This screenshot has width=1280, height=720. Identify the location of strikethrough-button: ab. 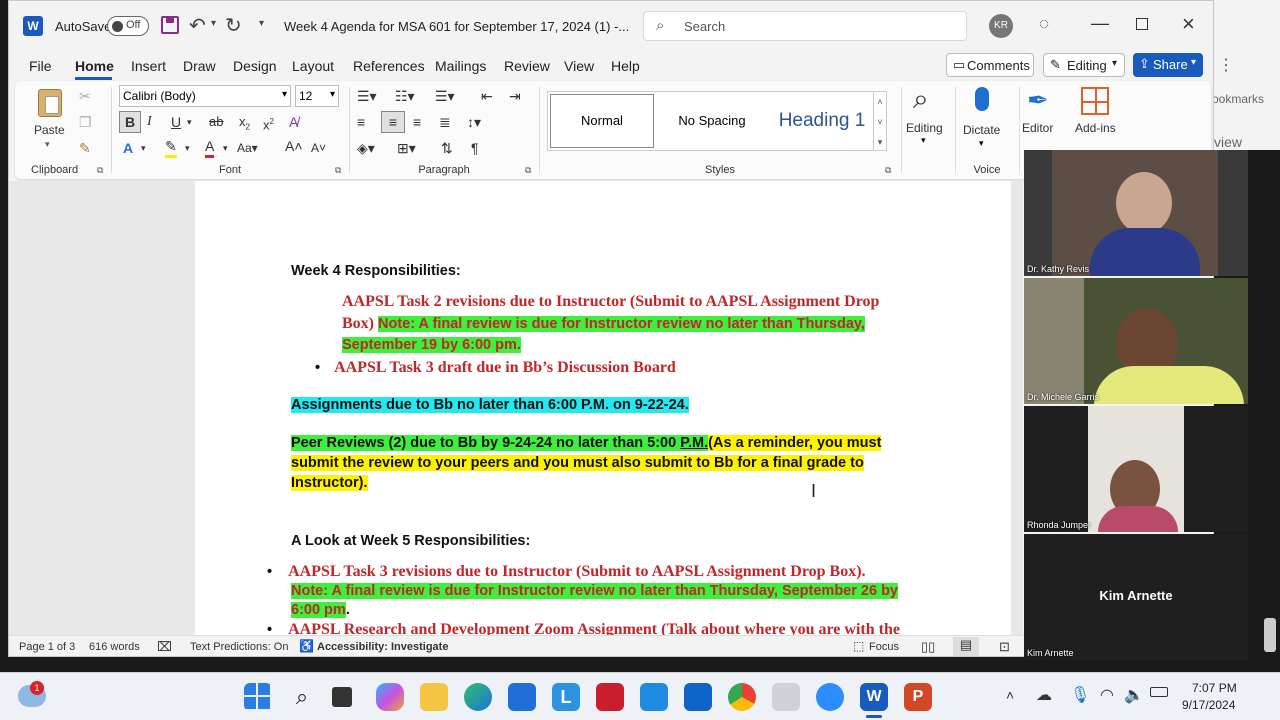
(216, 122).